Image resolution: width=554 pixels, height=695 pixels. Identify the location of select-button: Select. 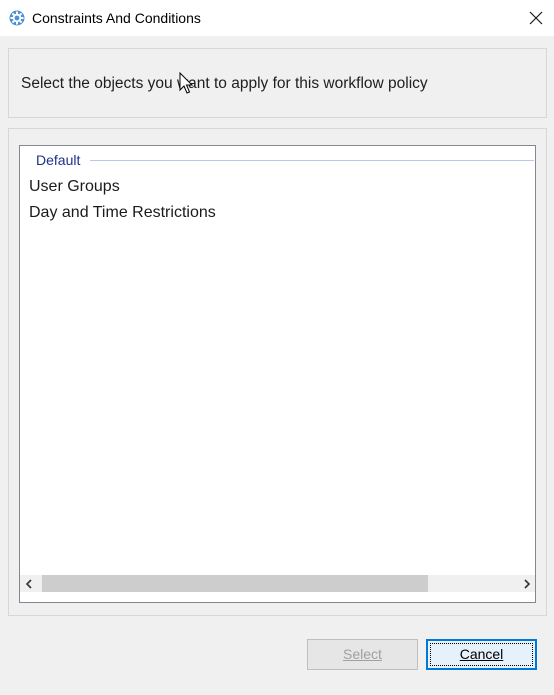
(362, 654).